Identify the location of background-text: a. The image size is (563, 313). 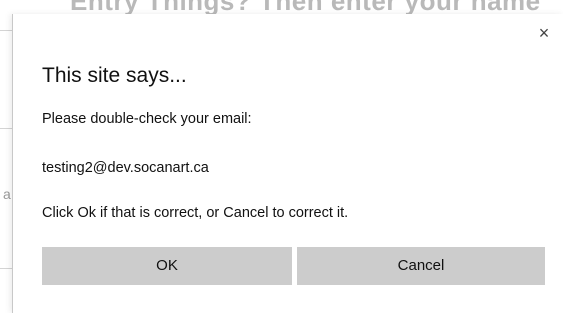
(7, 194).